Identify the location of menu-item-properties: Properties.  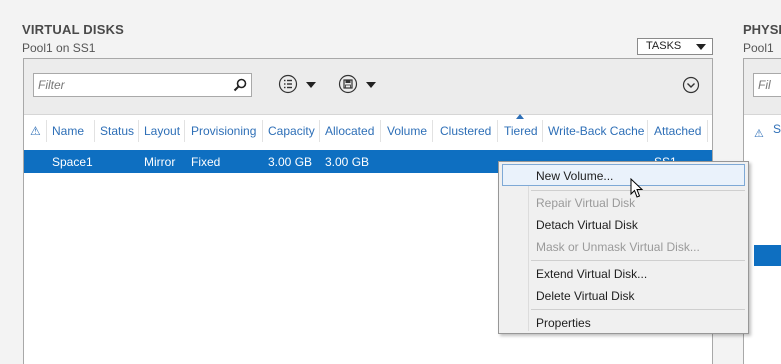
(563, 323).